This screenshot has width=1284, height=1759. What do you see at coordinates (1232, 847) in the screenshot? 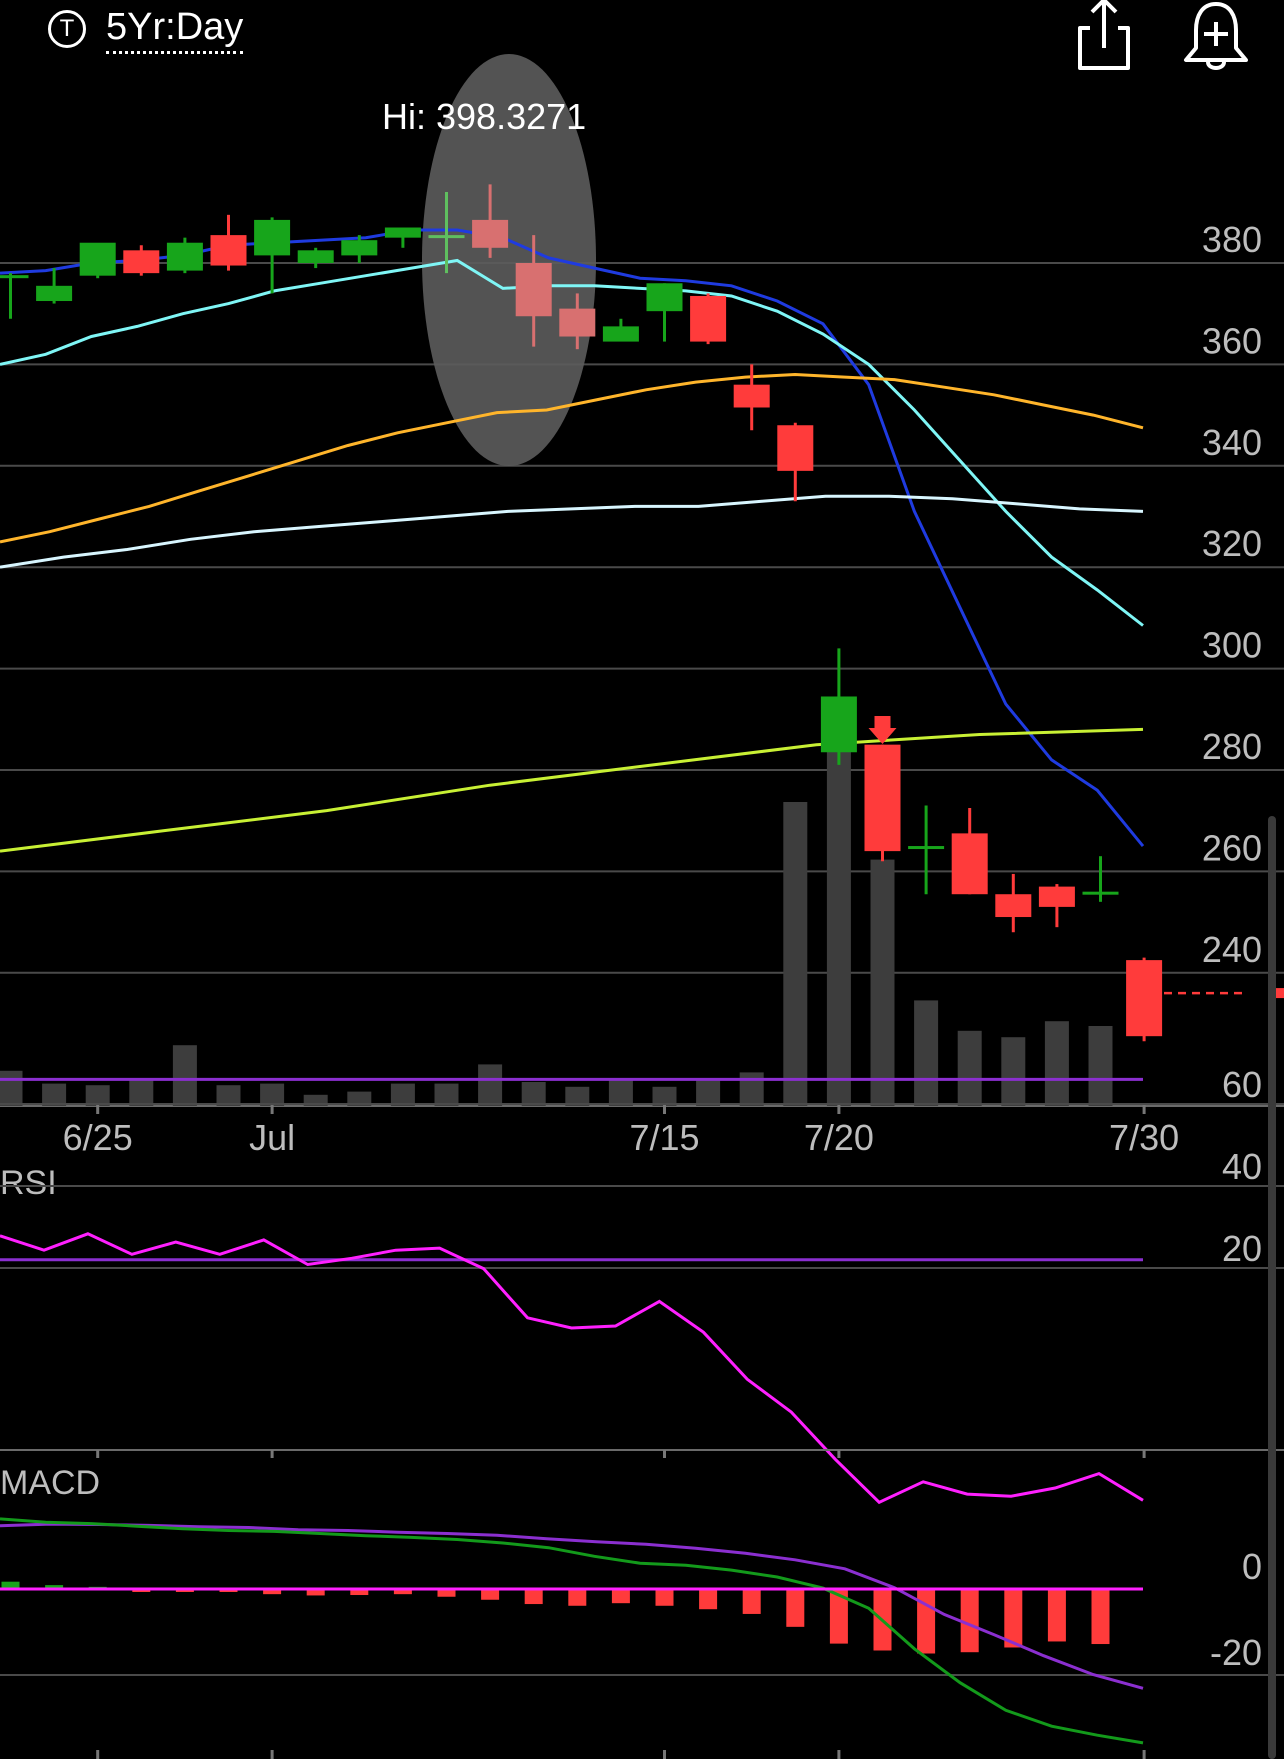
I see `price-tick-label: 260` at bounding box center [1232, 847].